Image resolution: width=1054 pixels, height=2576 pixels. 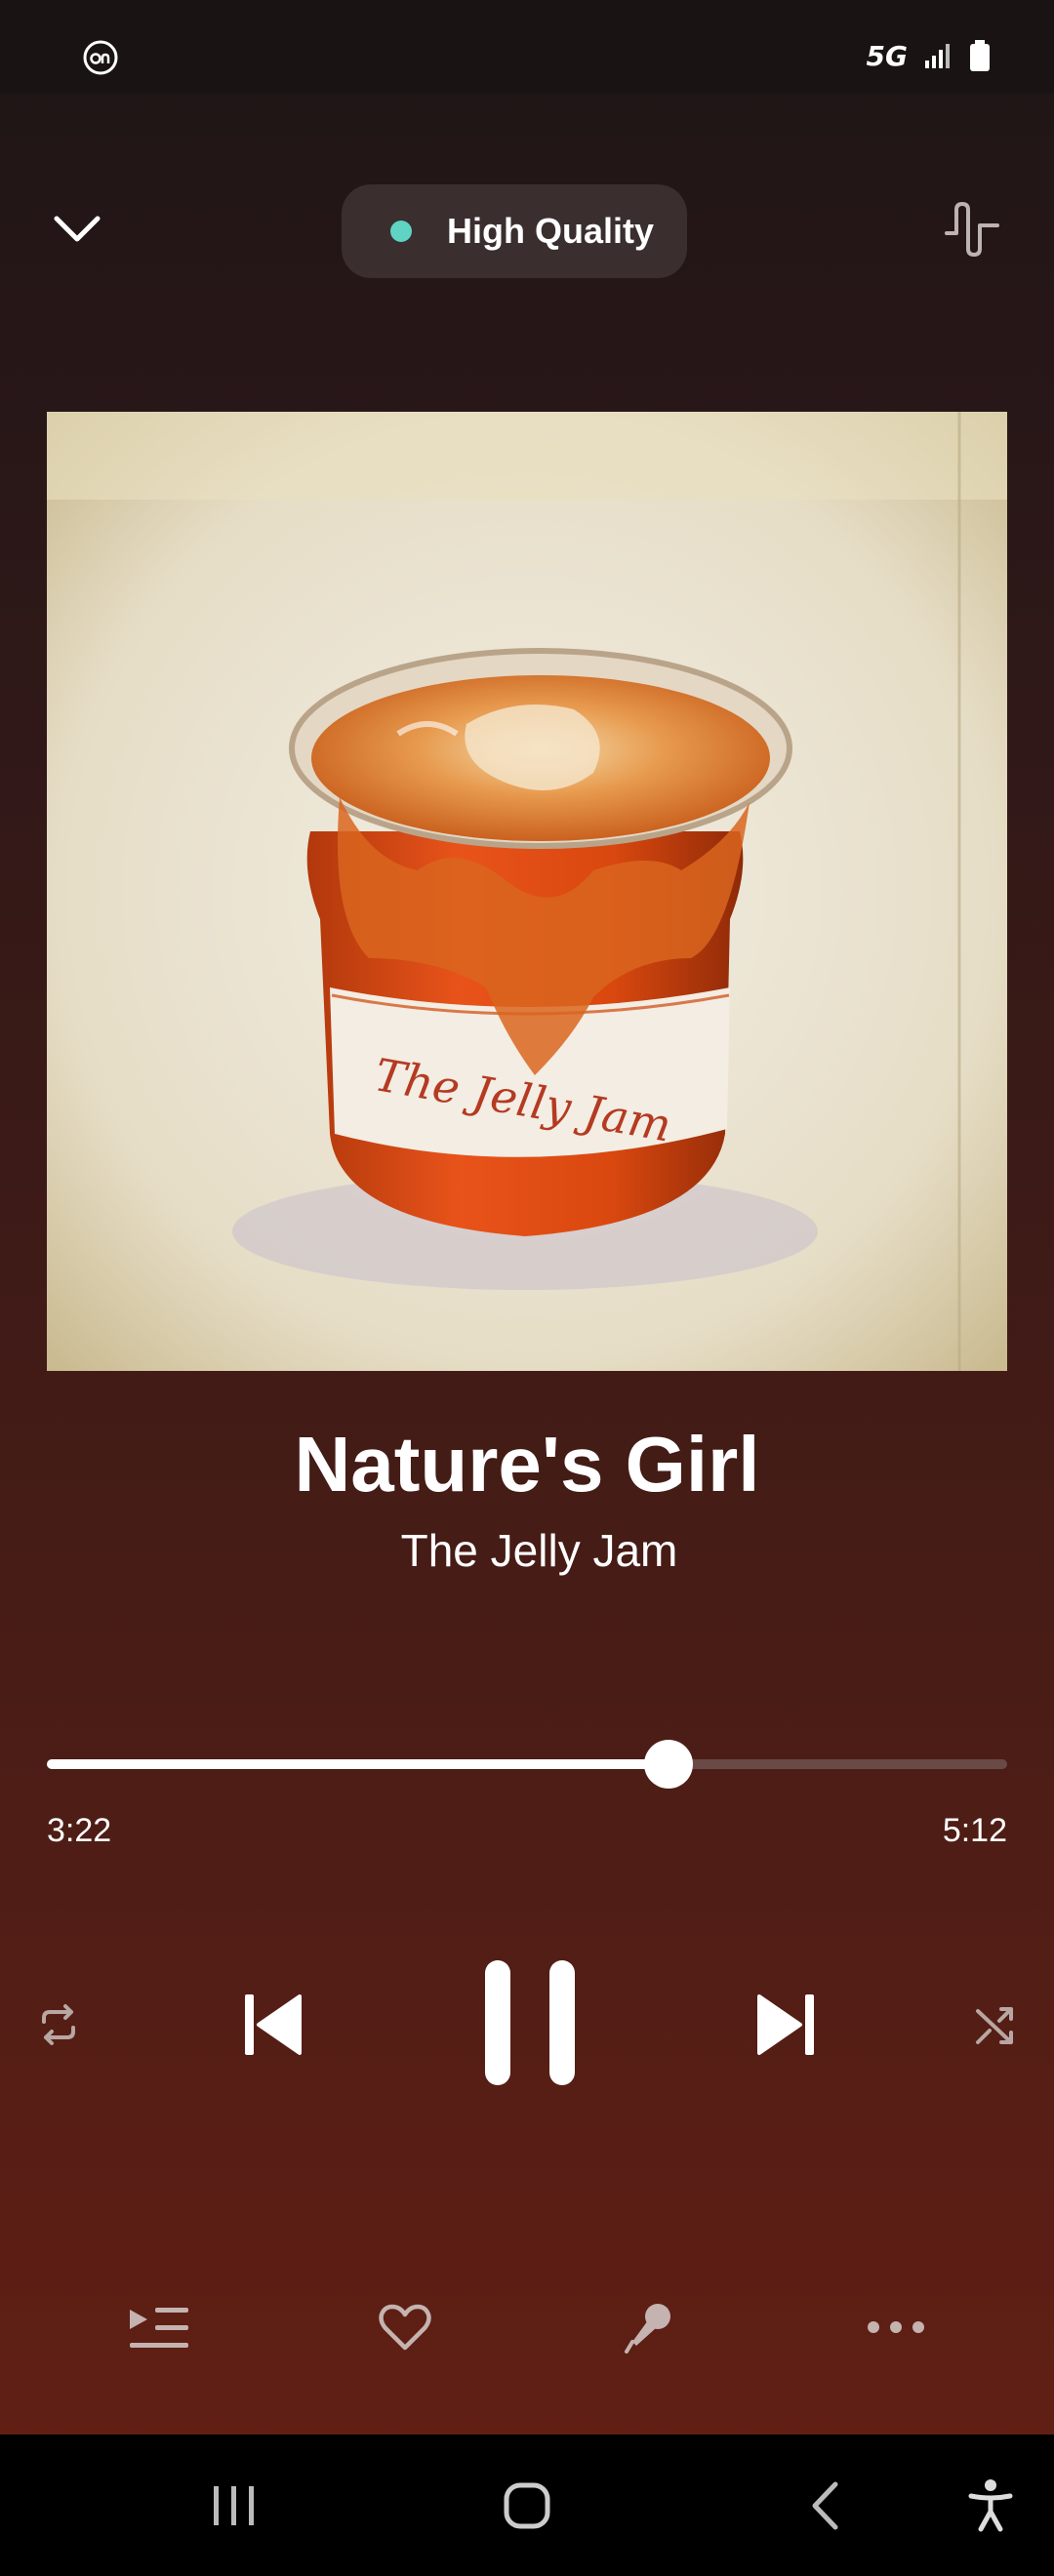 I want to click on system-navigation-bar, so click(x=527, y=2505).